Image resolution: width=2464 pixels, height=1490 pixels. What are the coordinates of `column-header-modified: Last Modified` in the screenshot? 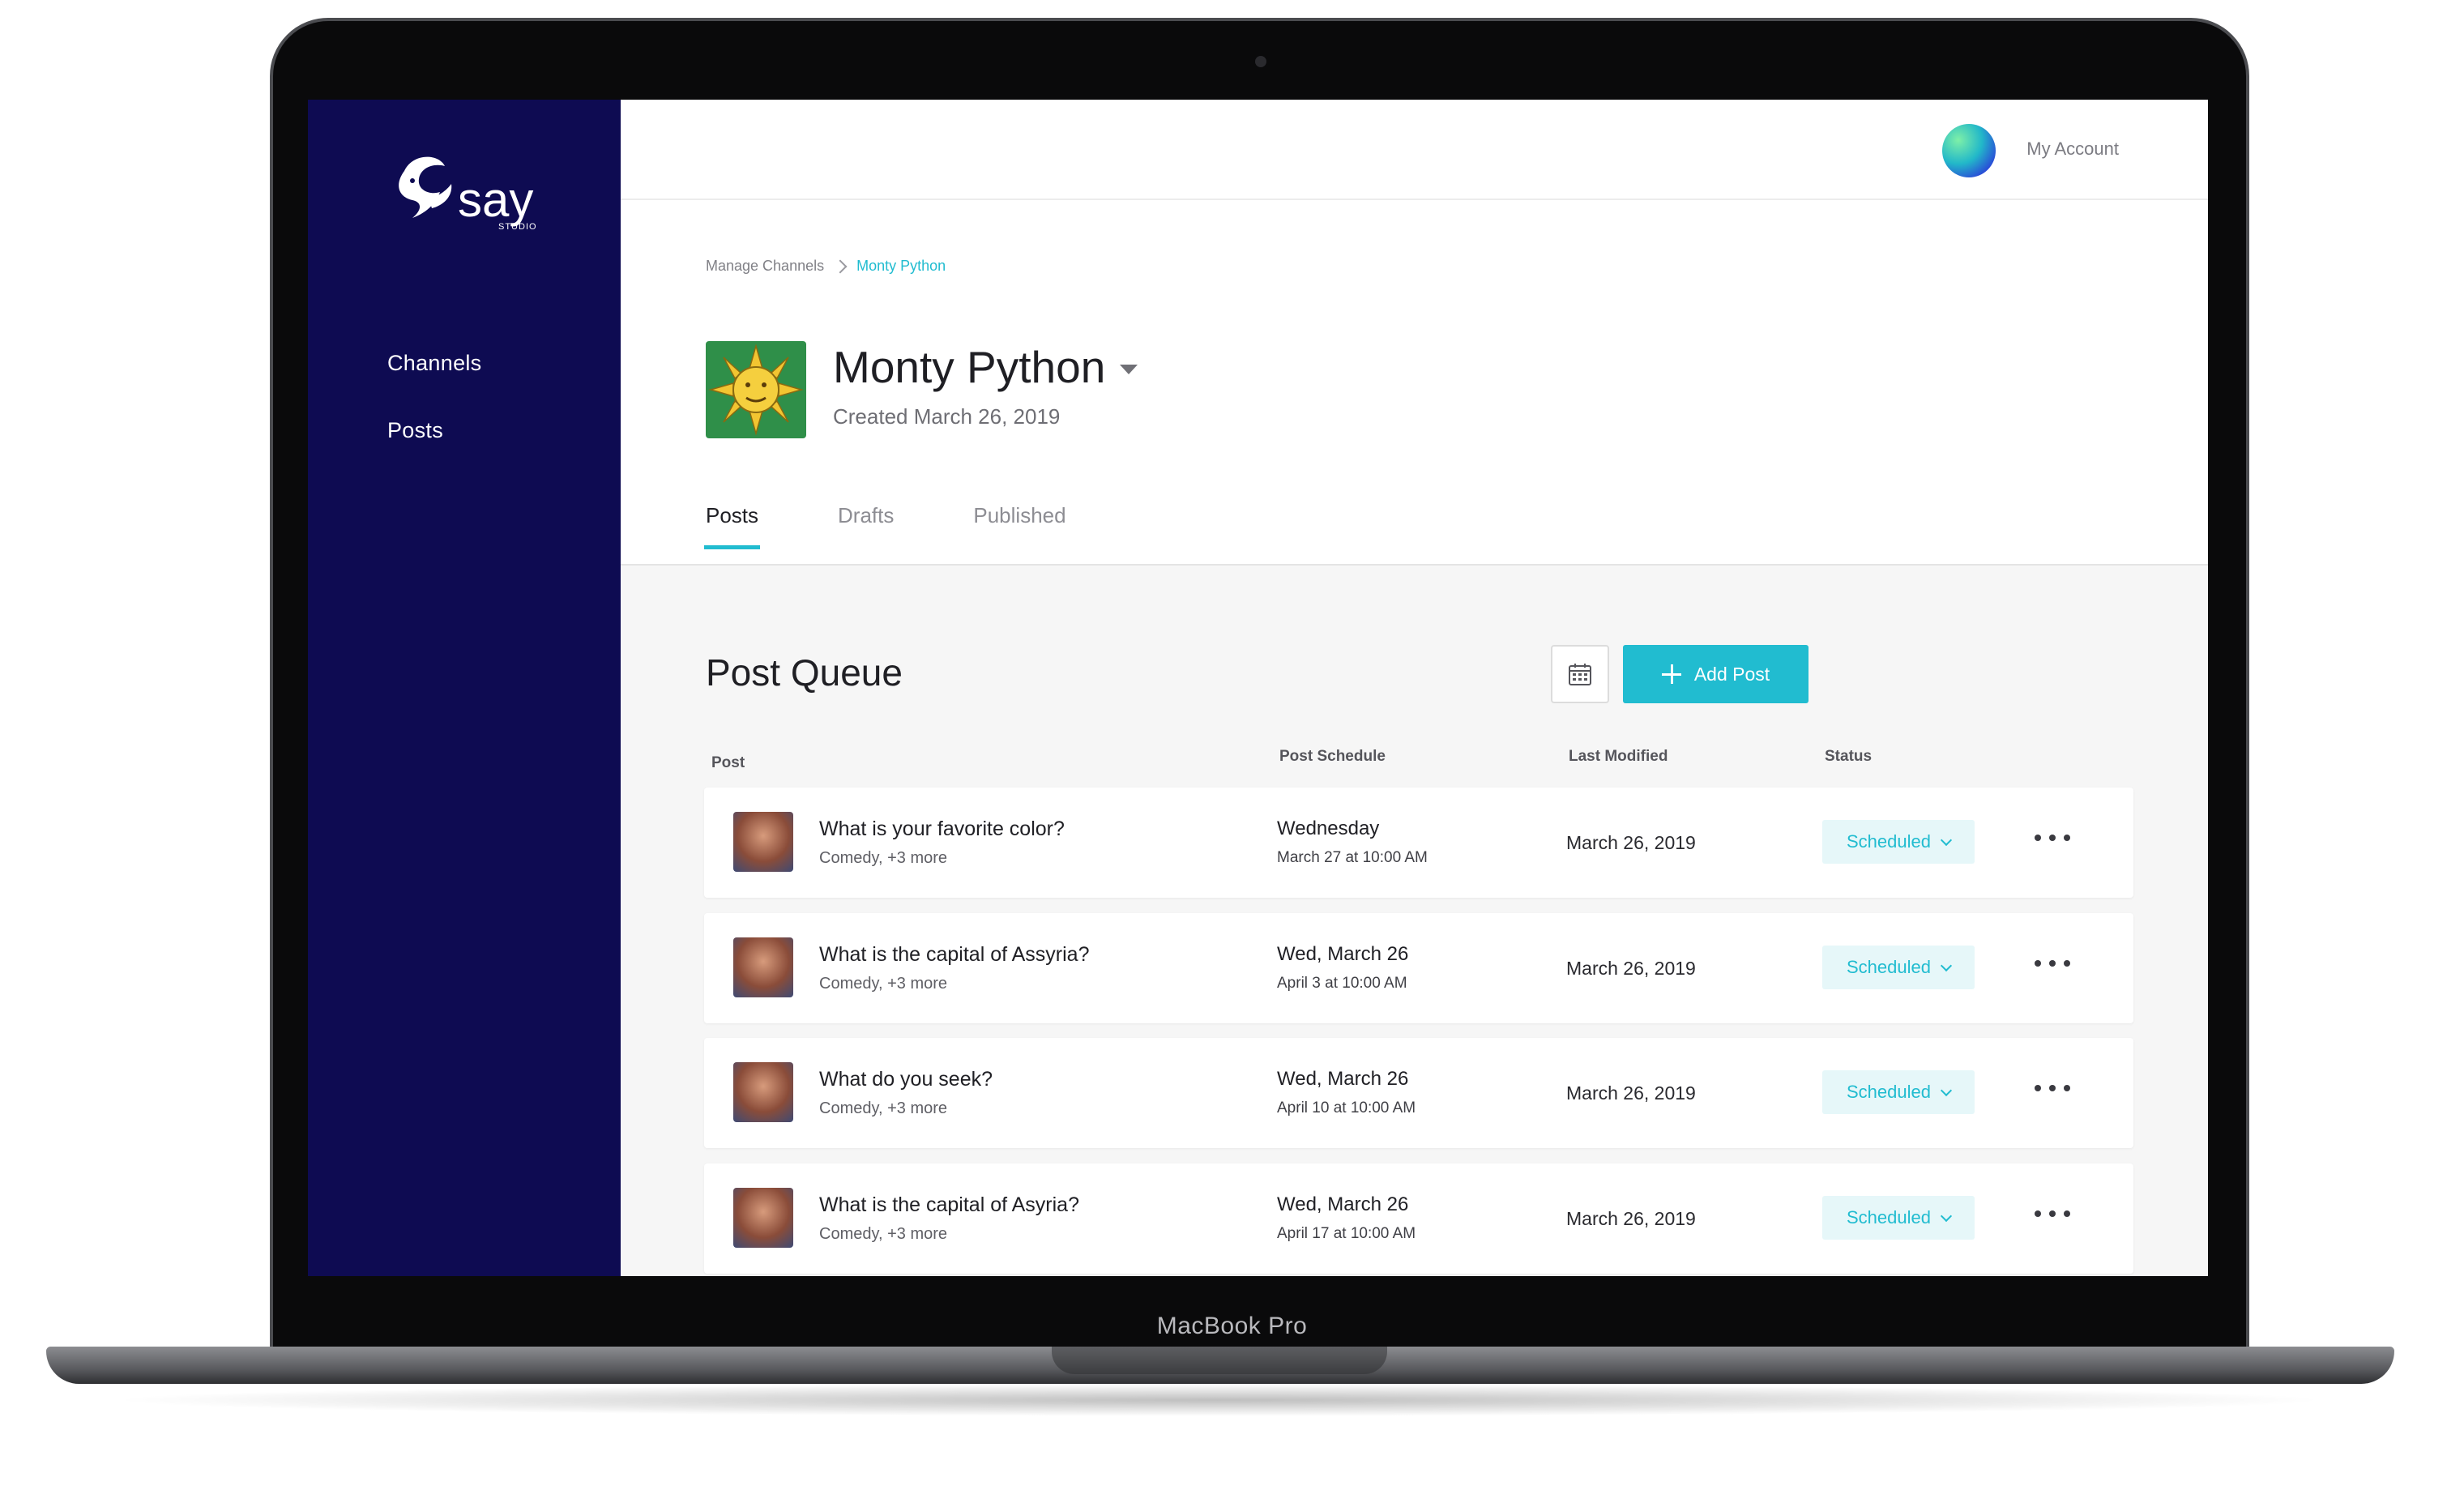 It's located at (1618, 756).